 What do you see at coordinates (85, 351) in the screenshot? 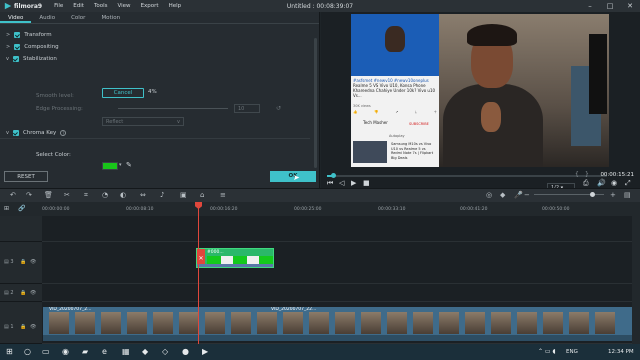
I see `file-explorer-icon: ▰` at bounding box center [85, 351].